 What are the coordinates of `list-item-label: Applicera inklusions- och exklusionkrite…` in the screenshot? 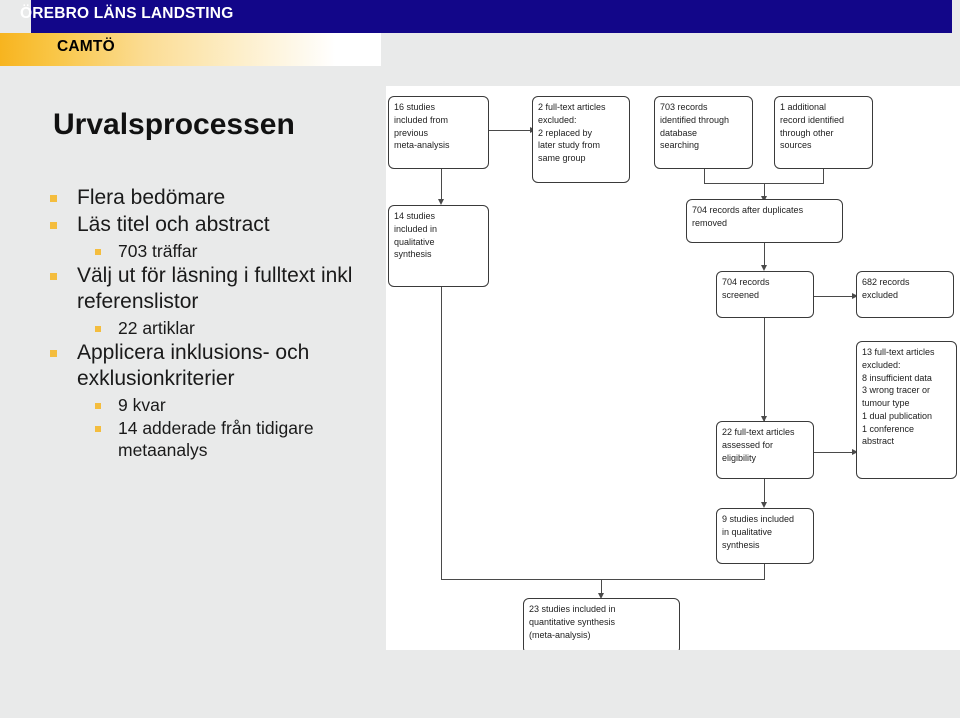 It's located at (193, 365).